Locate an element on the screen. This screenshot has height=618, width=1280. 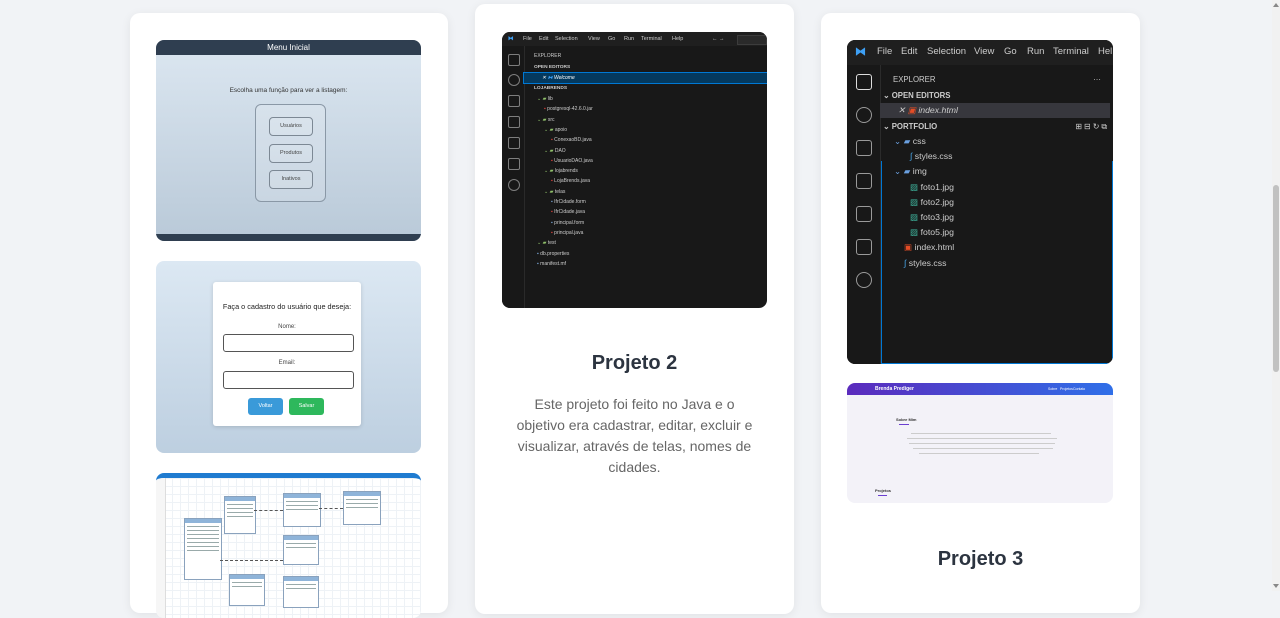
section-underline is located at coordinates (904, 424).